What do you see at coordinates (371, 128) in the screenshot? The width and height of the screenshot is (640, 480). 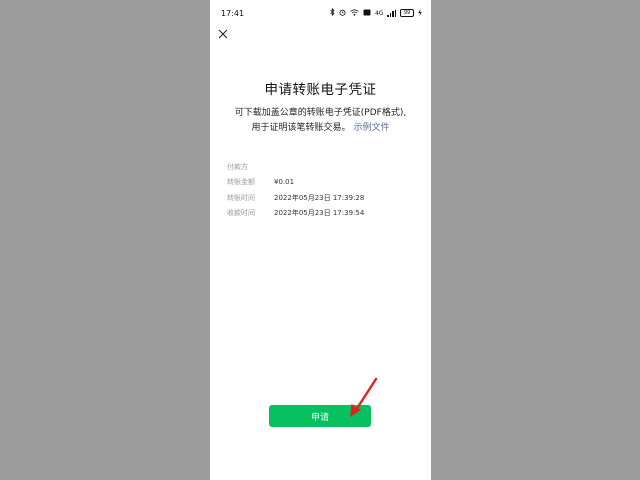 I see `sample-file-link: 示例文件` at bounding box center [371, 128].